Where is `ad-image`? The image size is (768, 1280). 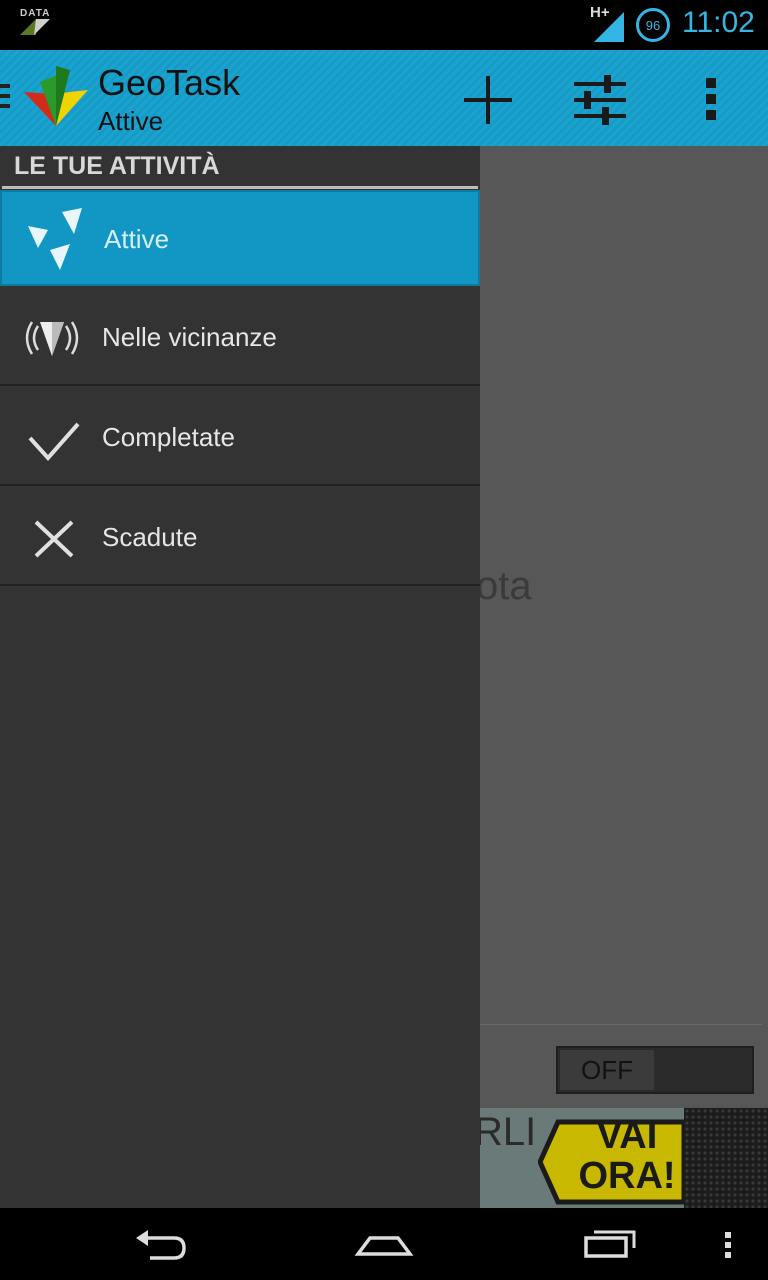 ad-image is located at coordinates (726, 1158).